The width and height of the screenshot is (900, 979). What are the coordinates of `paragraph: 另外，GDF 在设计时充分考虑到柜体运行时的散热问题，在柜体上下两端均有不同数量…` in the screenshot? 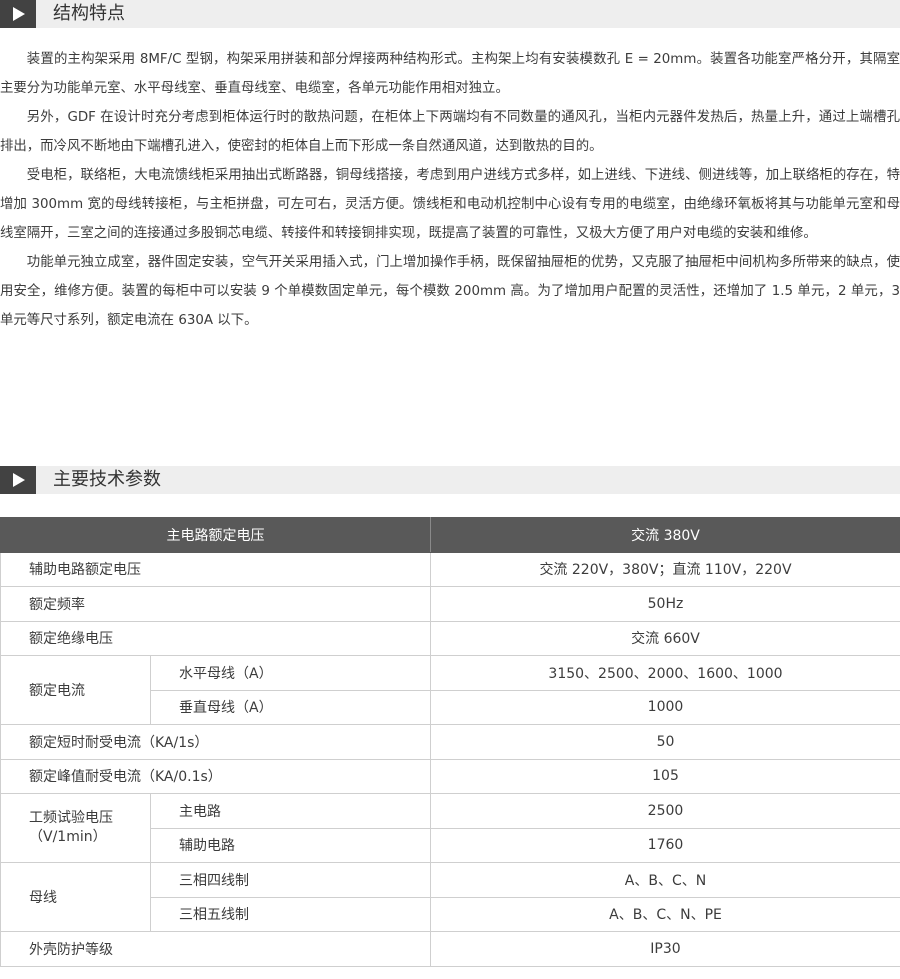 It's located at (450, 132).